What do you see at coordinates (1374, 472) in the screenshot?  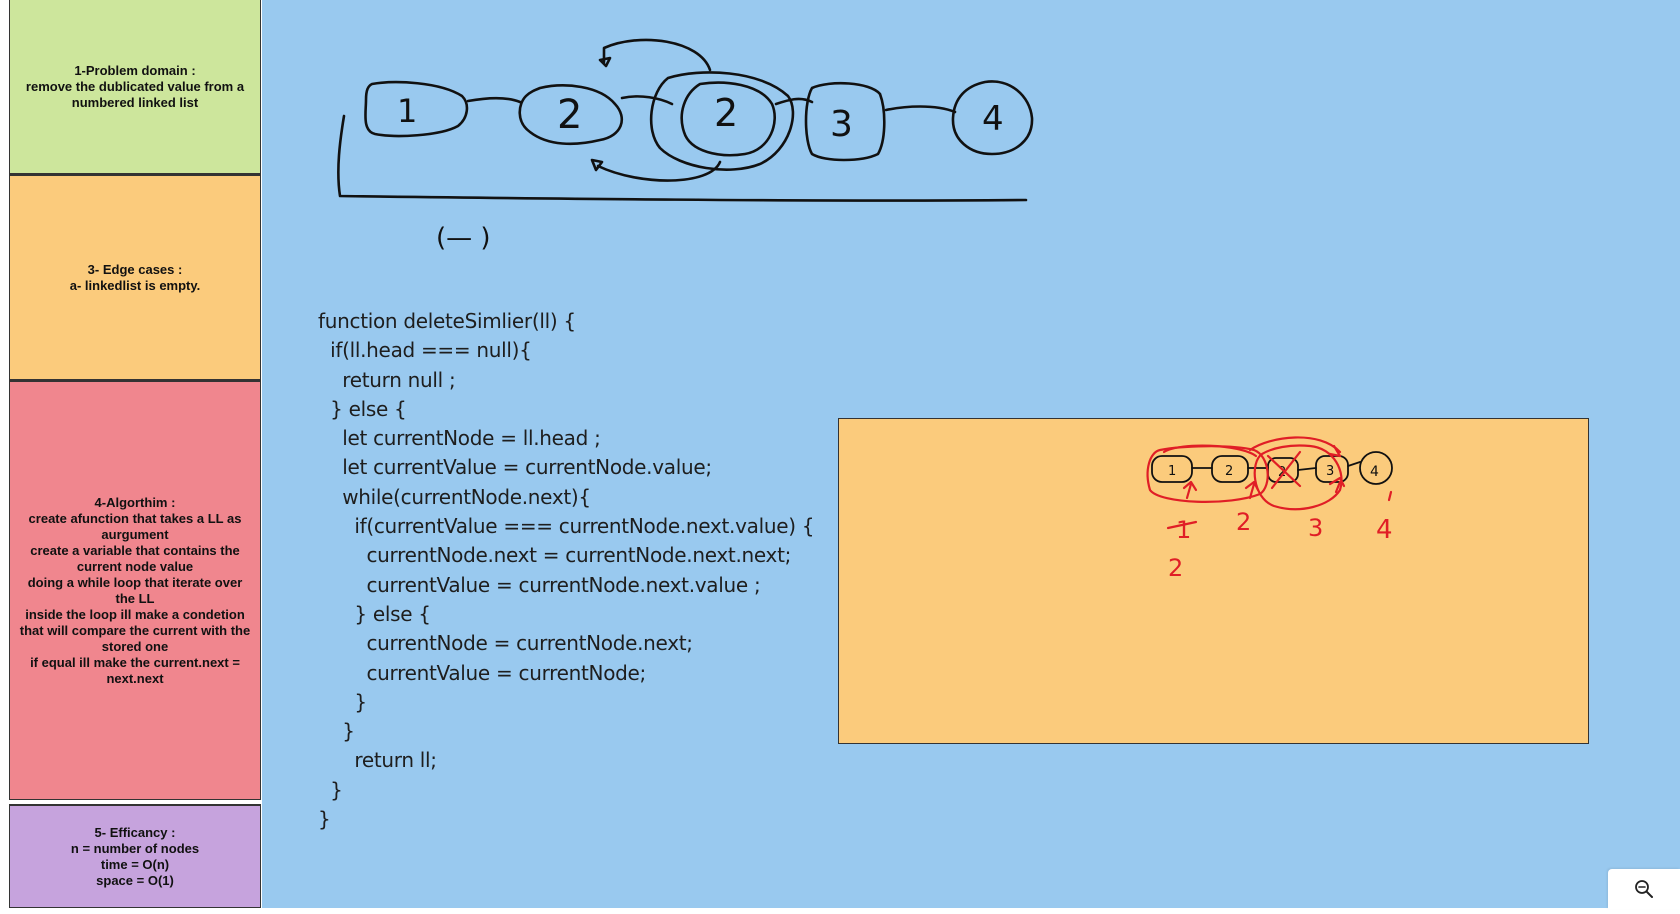 I see `sketch-node-4: 4` at bounding box center [1374, 472].